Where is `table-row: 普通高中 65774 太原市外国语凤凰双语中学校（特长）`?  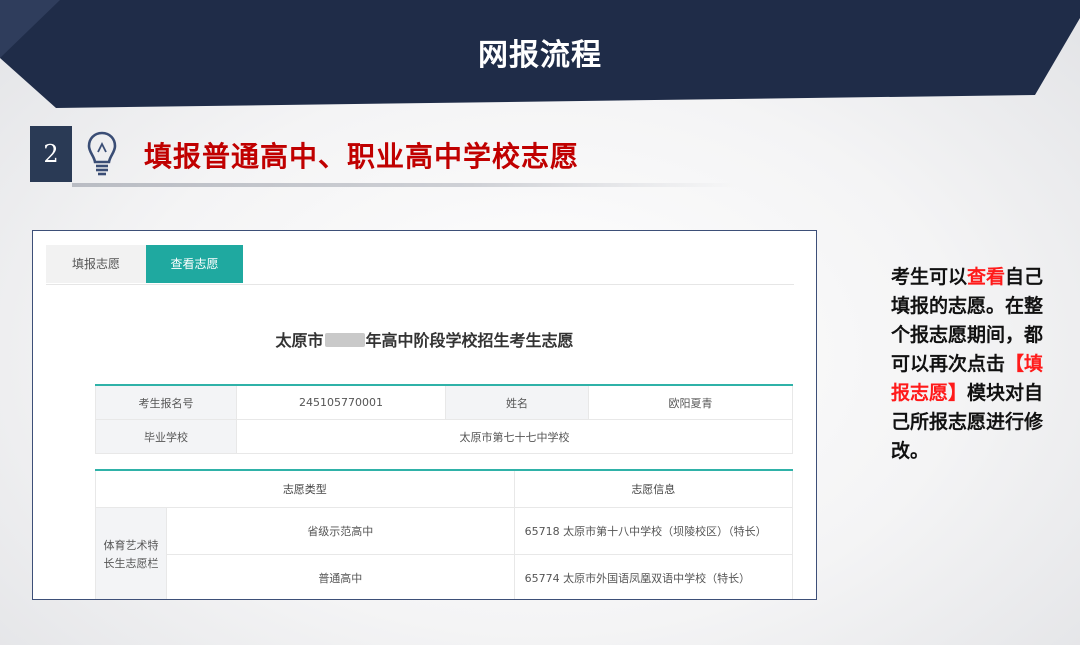
table-row: 普通高中 65774 太原市外国语凤凰双语中学校（特长） is located at coordinates (445, 576).